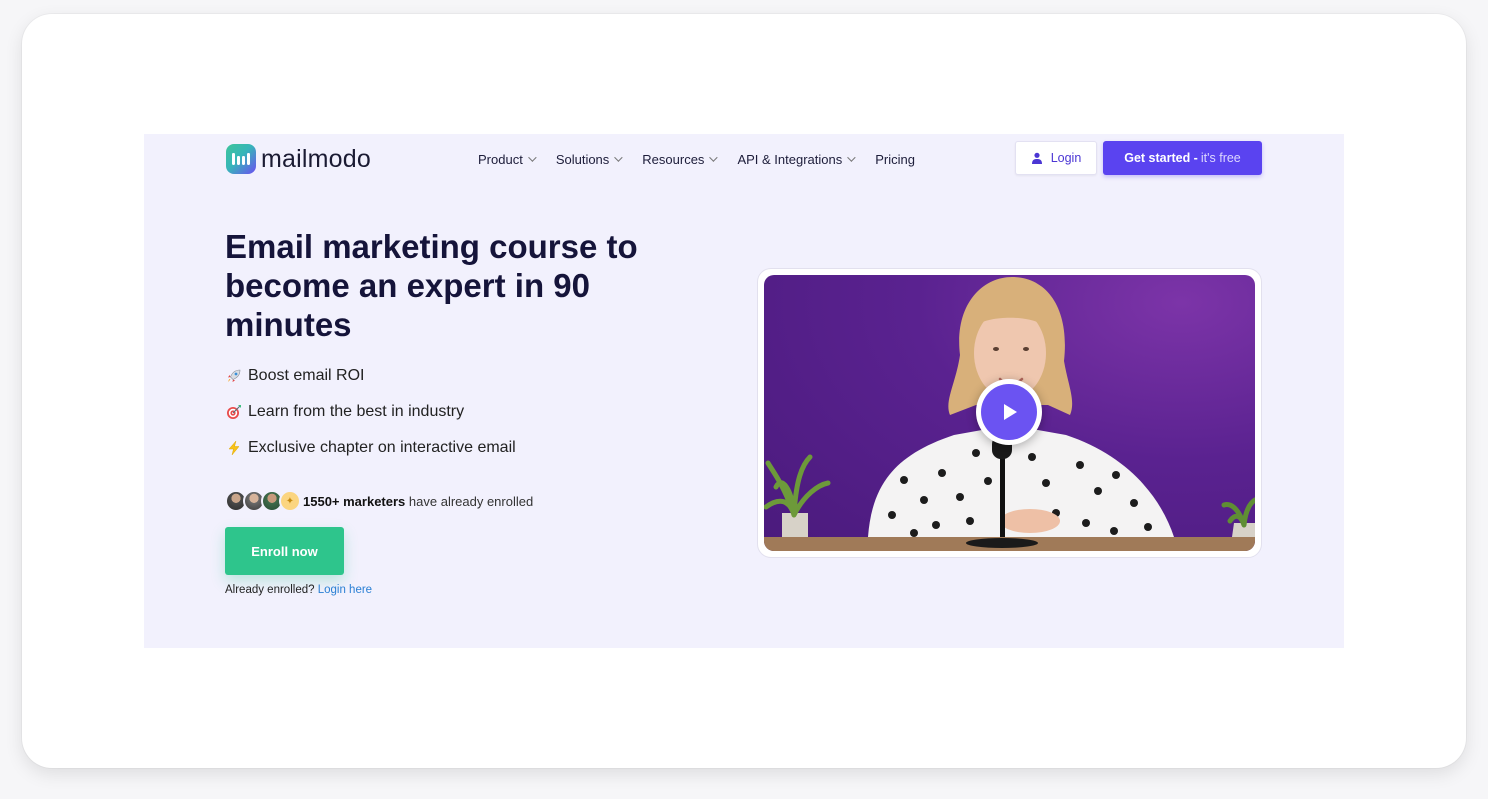 Image resolution: width=1488 pixels, height=799 pixels. Describe the element at coordinates (1161, 158) in the screenshot. I see `get-started-label: Get started -` at that location.